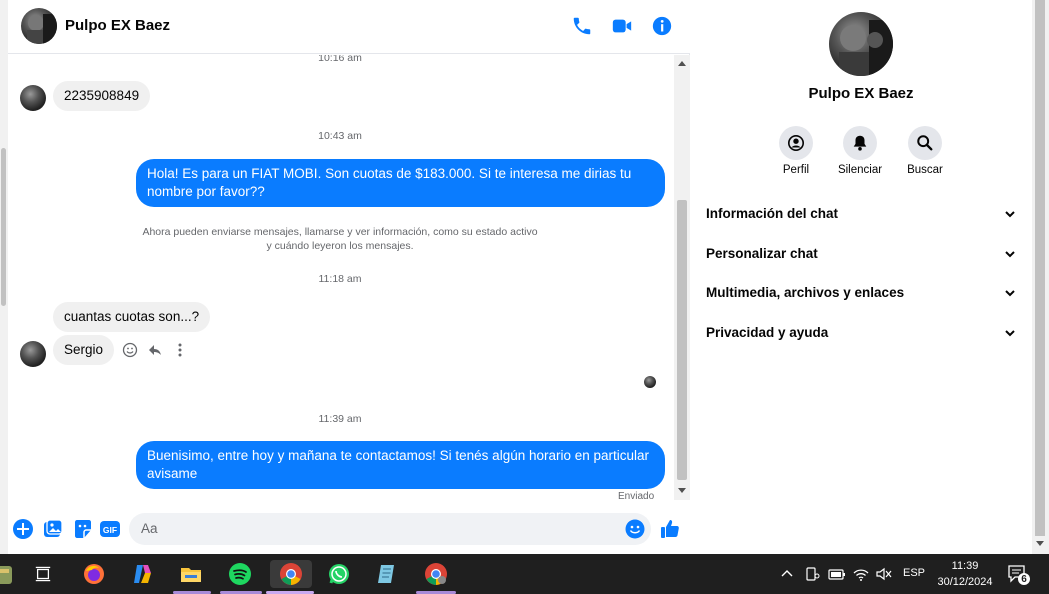  I want to click on wifi-icon, so click(861, 574).